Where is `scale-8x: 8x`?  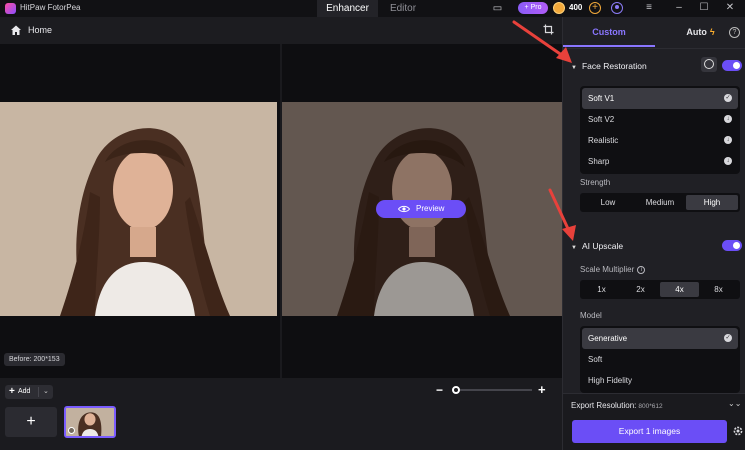 scale-8x: 8x is located at coordinates (718, 289).